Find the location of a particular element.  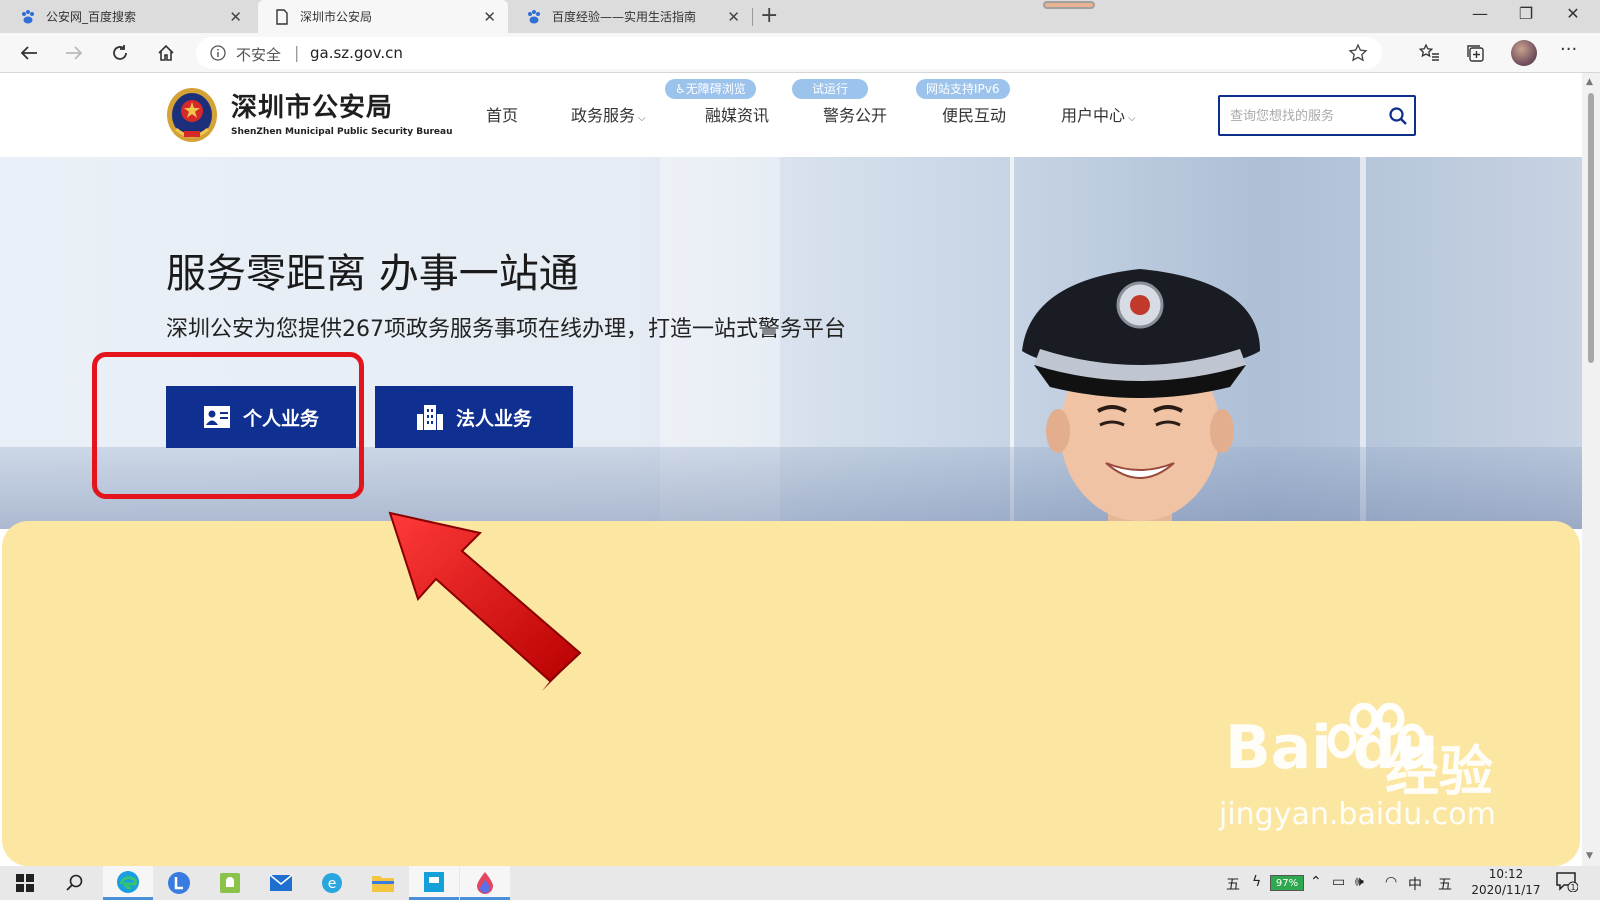

more-options-icon: ··· is located at coordinates (1568, 49).